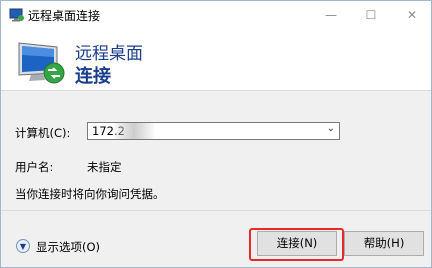  Describe the element at coordinates (23, 246) in the screenshot. I see `chevron-down-icon: ▼` at that location.